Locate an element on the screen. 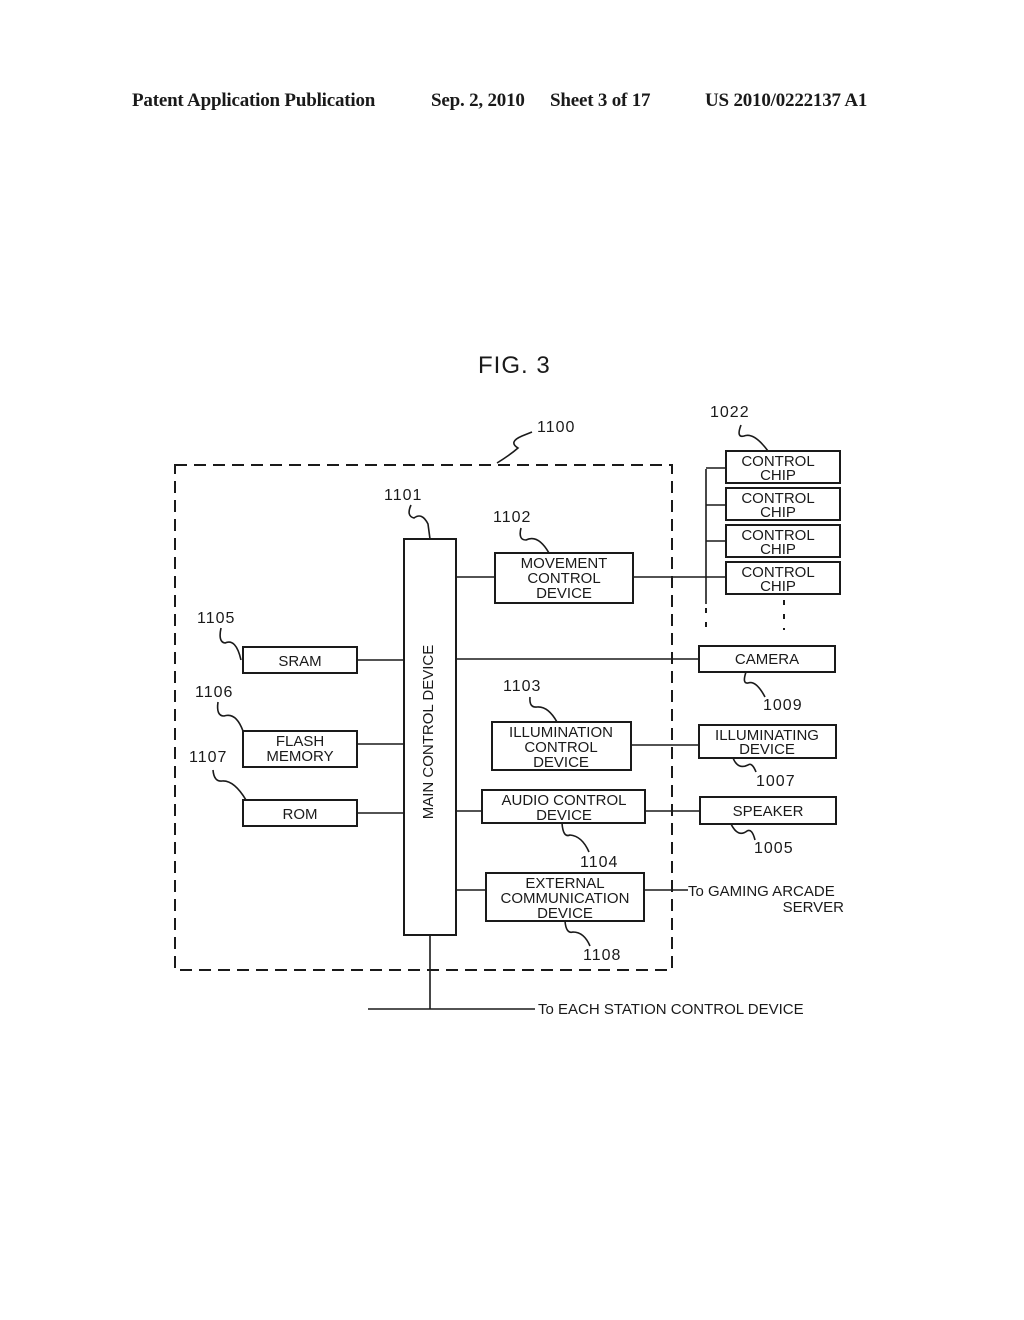 The width and height of the screenshot is (1024, 1320). each-station-control-device-label: To EACH STATION CONTROL DEVICE is located at coordinates (671, 1009).